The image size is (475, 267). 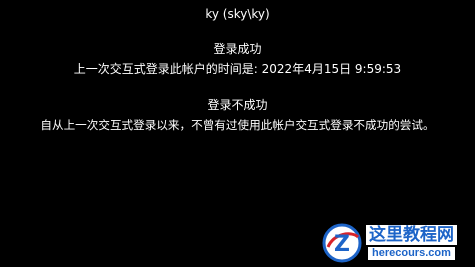 What do you see at coordinates (237, 69) in the screenshot?
I see `success-message: 上一次交互式登录此帐户的时间是: 2022年4月15日 9:59:53` at bounding box center [237, 69].